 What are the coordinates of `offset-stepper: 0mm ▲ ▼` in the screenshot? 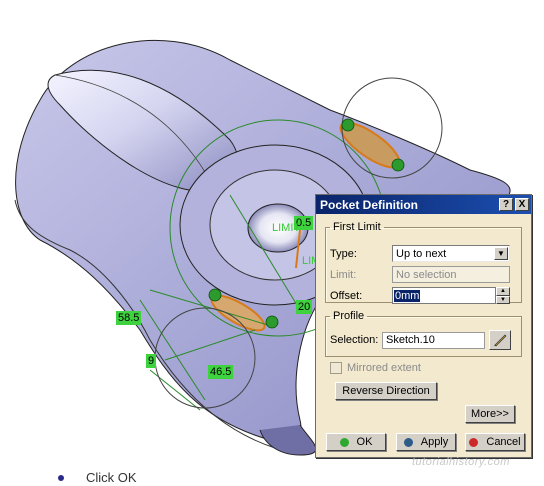 It's located at (451, 295).